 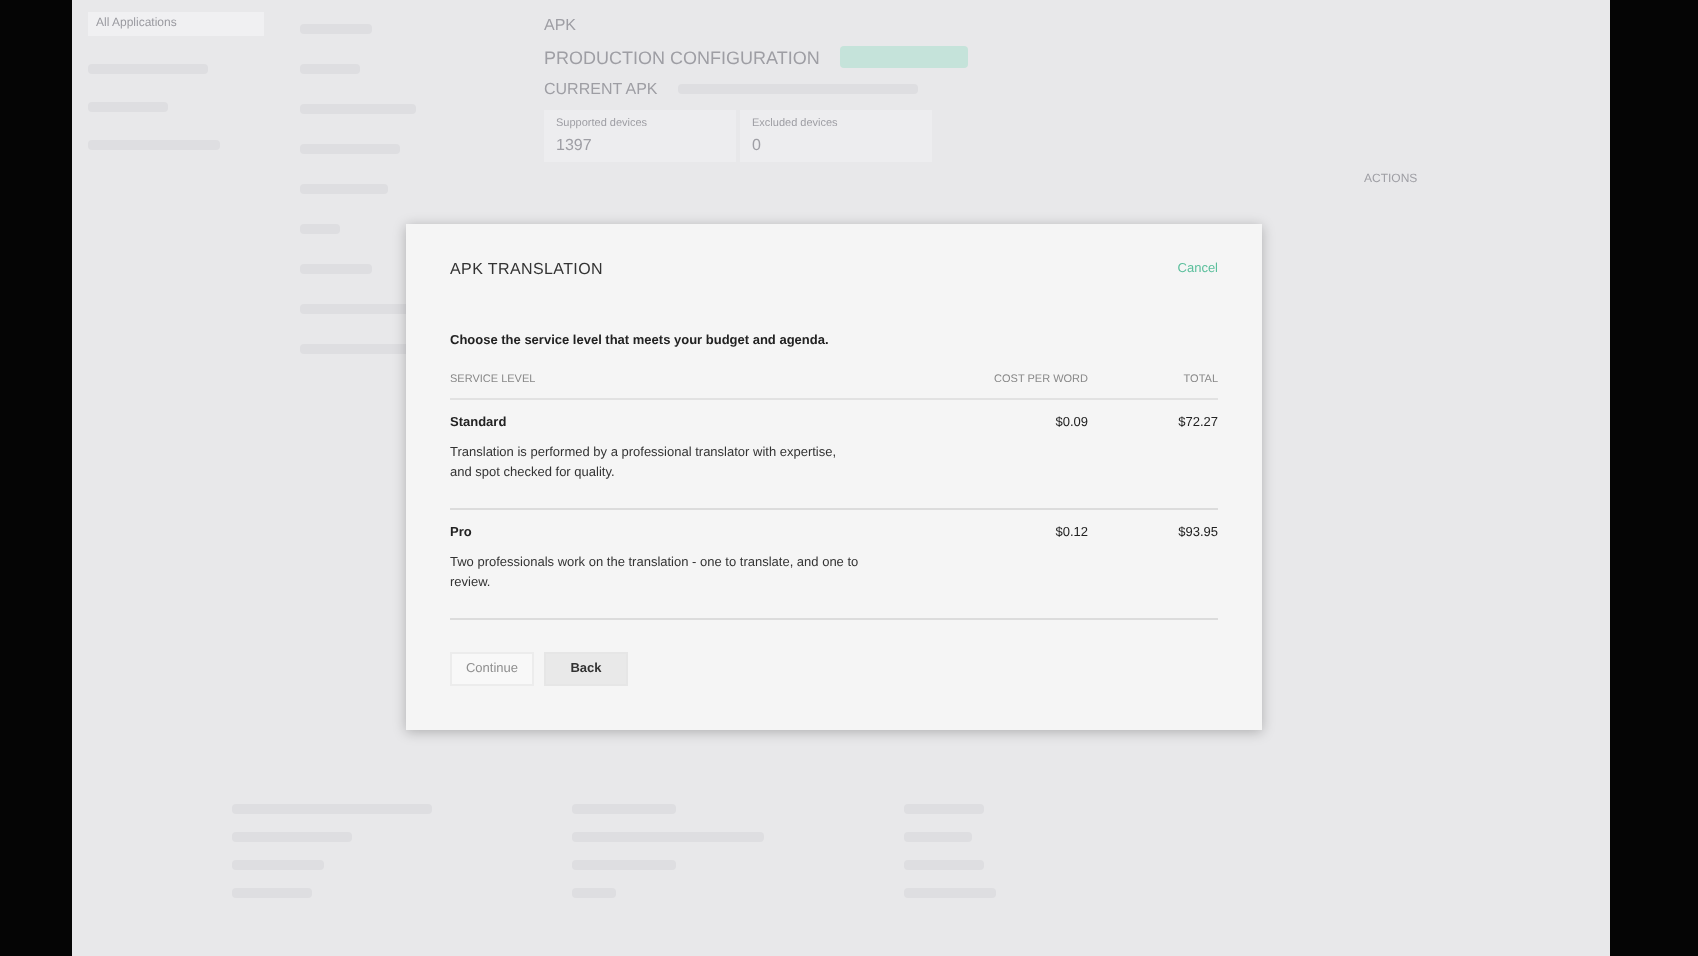 What do you see at coordinates (356, 349) in the screenshot?
I see `blurred-text-line` at bounding box center [356, 349].